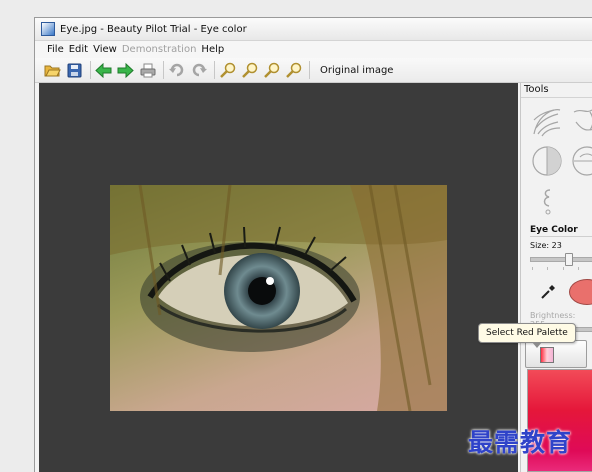 This screenshot has width=592, height=472. I want to click on save-icon, so click(74, 70).